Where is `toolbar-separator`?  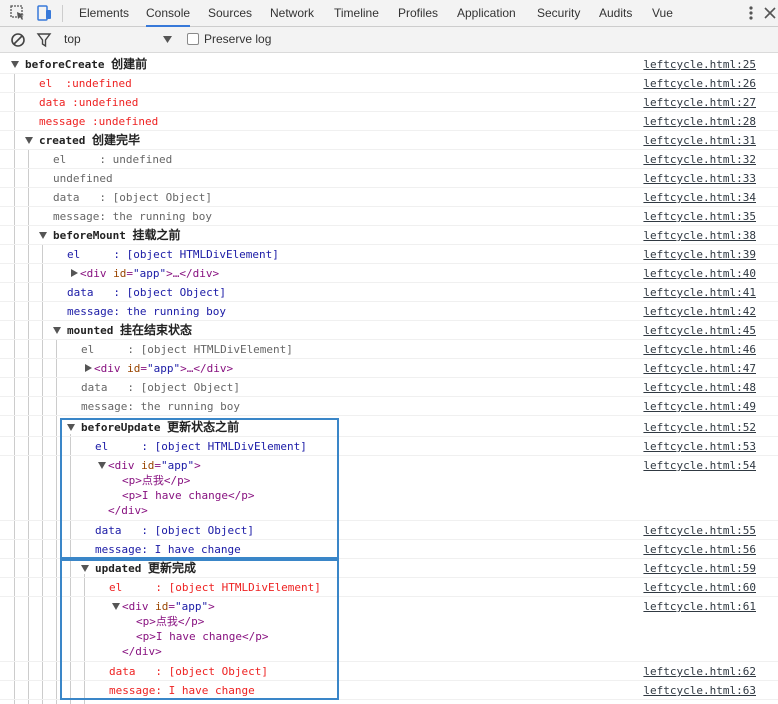
toolbar-separator is located at coordinates (62, 13).